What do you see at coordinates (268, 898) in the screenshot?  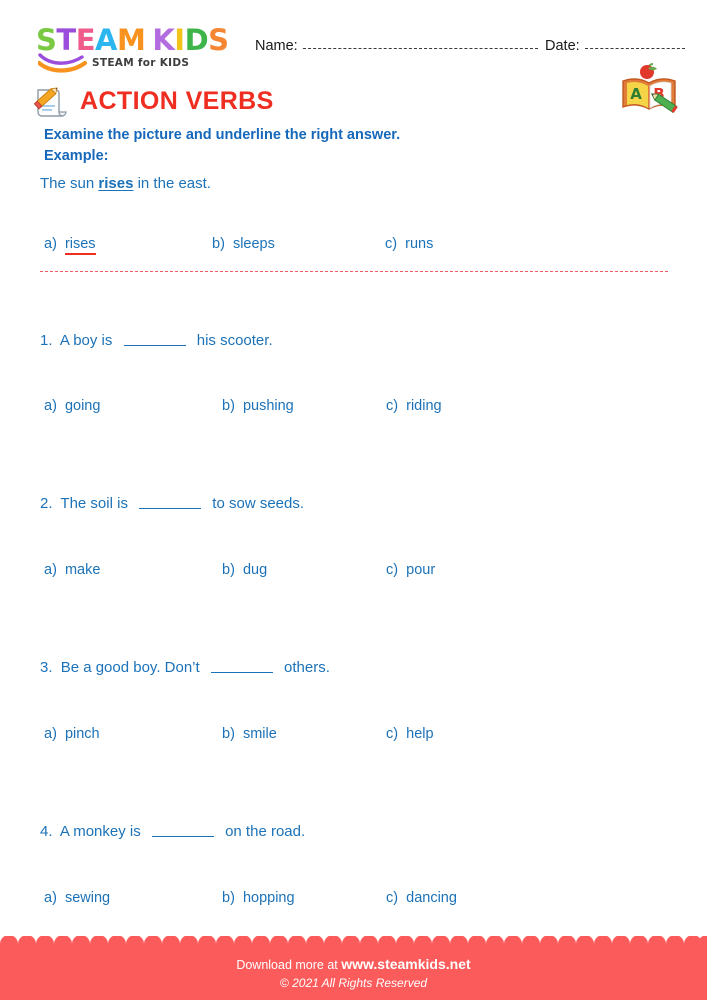 I see `question-4-option-b-text: hopping` at bounding box center [268, 898].